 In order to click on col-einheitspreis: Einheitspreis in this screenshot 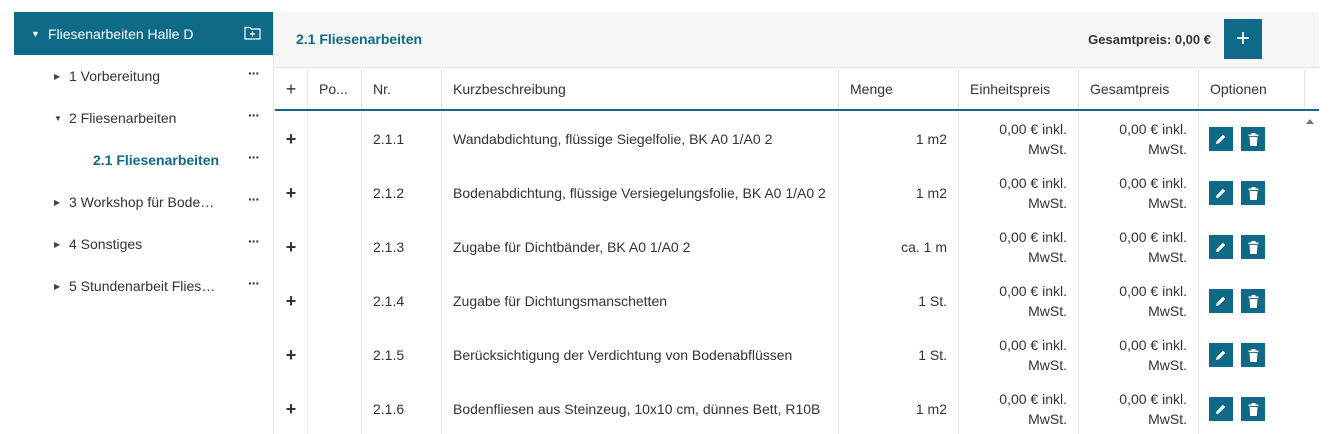, I will do `click(1019, 89)`.